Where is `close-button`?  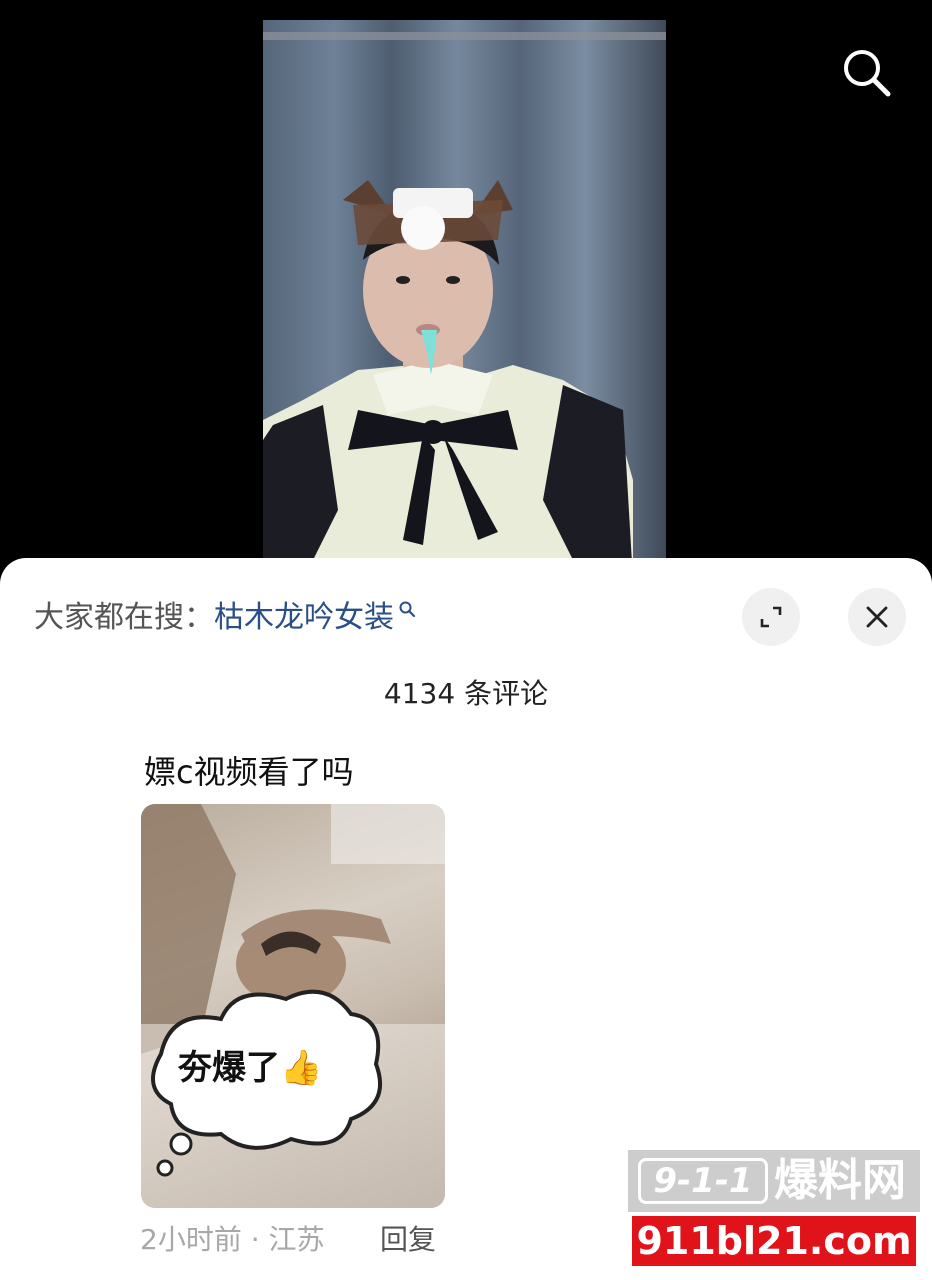 close-button is located at coordinates (877, 617).